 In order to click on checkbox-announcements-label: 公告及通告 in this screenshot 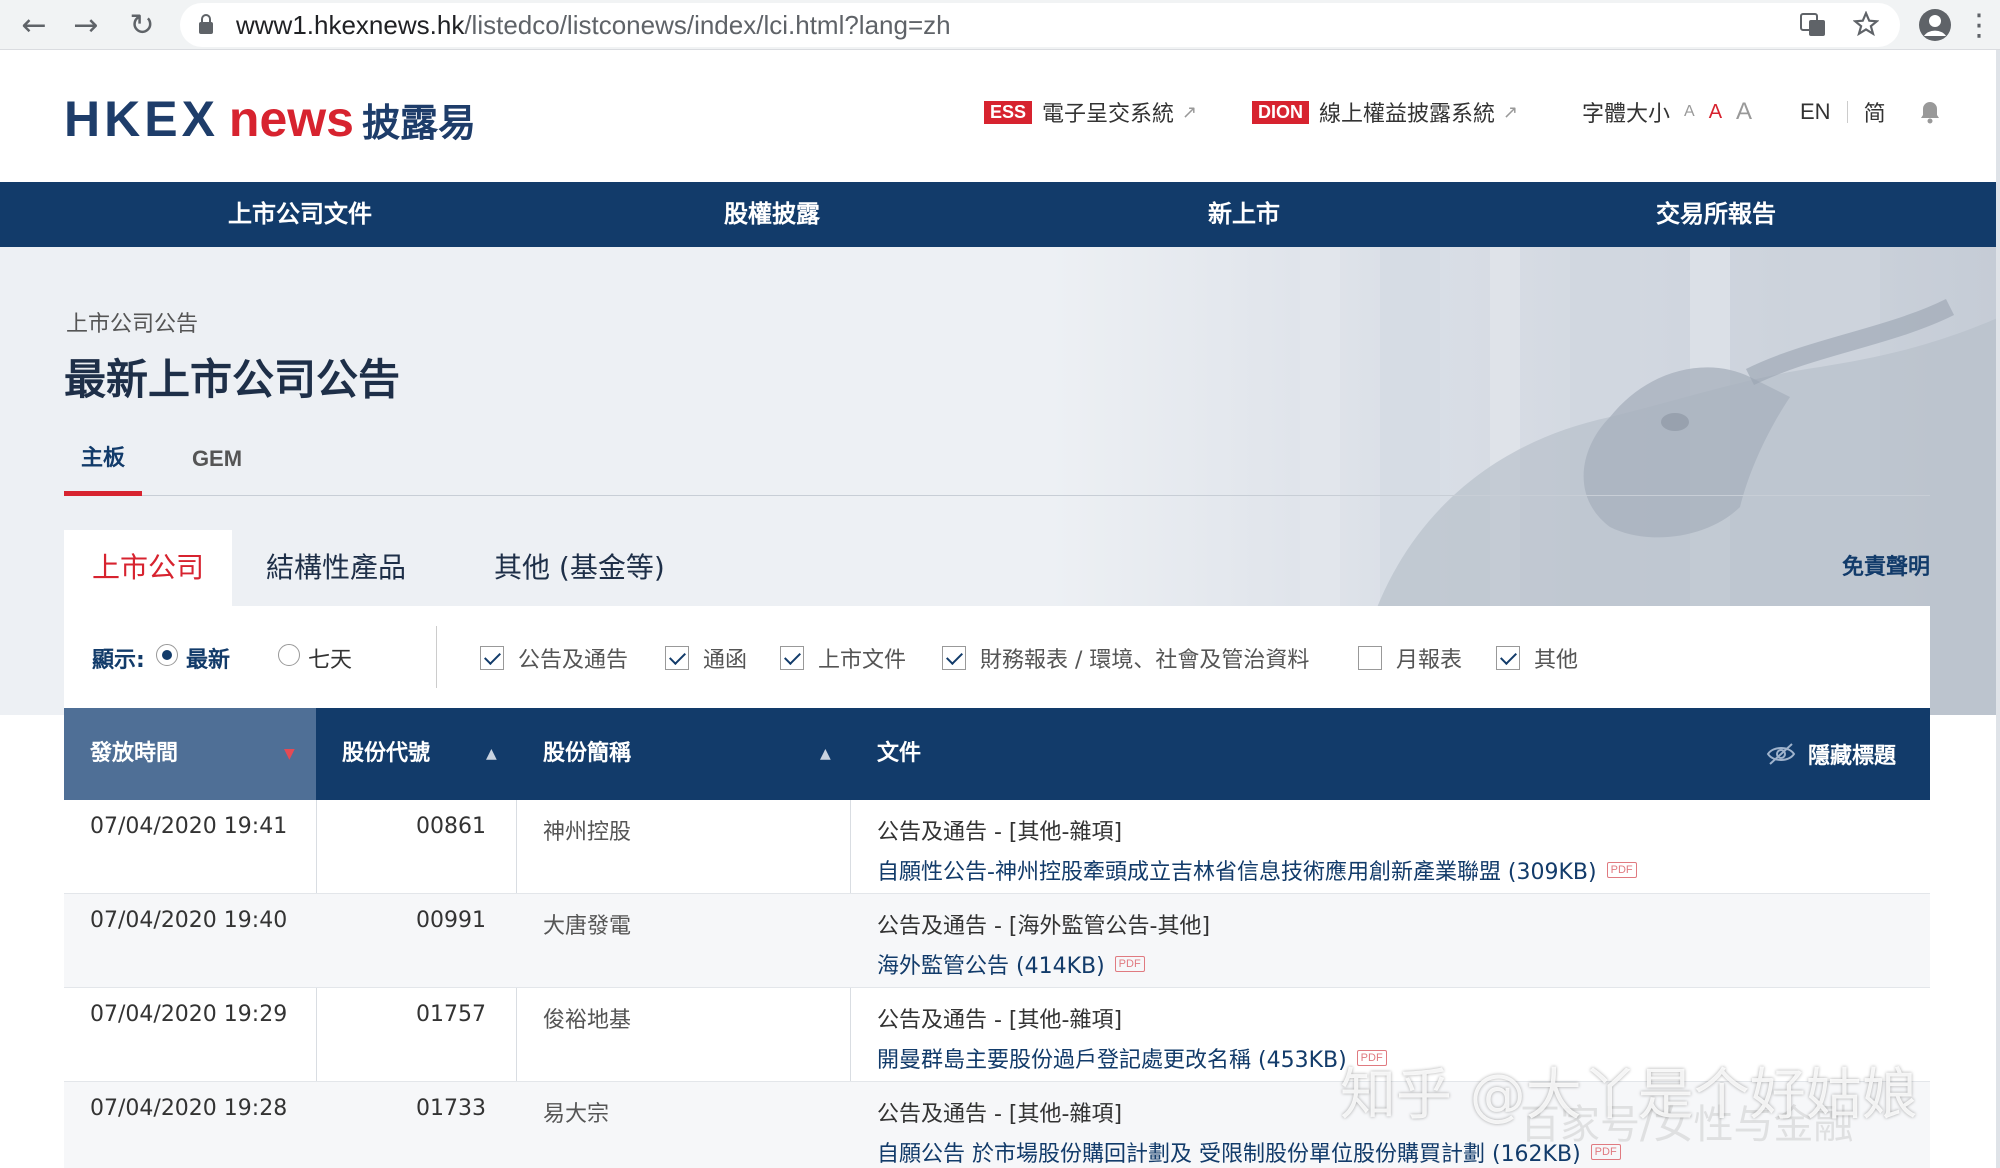, I will do `click(573, 658)`.